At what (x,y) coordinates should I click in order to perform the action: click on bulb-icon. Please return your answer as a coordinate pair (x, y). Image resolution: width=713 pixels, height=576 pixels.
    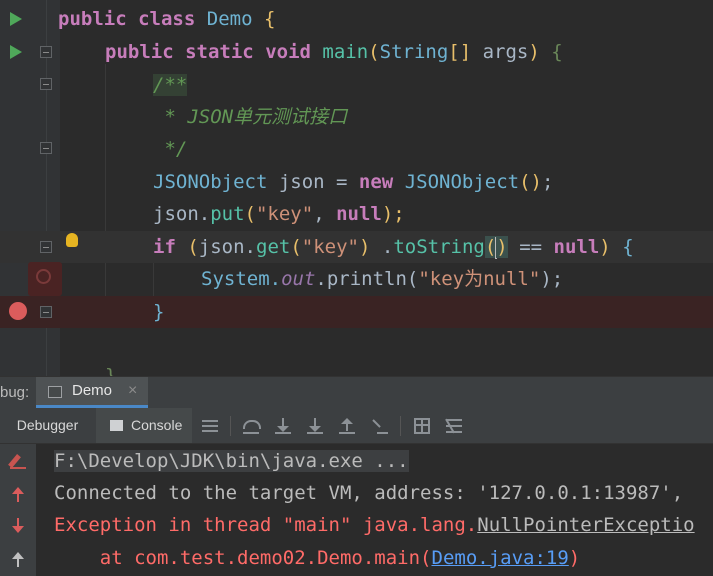
    Looking at the image, I should click on (72, 240).